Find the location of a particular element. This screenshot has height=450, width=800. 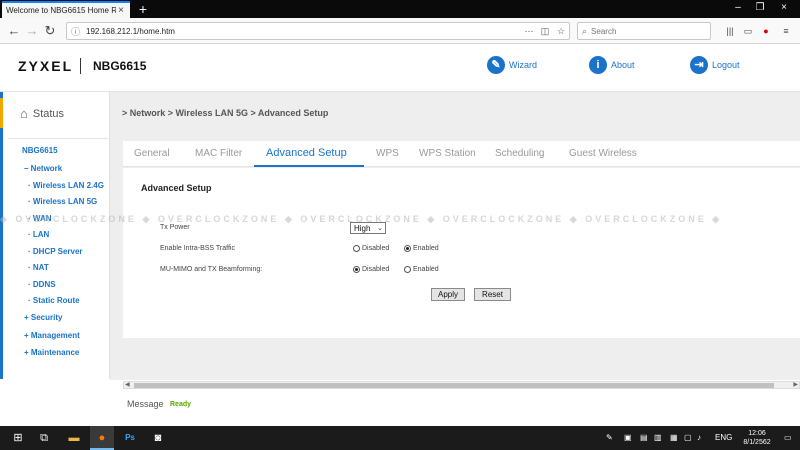

mu-mimo-label: MU-MIMO and TX Beamforming: is located at coordinates (211, 269).